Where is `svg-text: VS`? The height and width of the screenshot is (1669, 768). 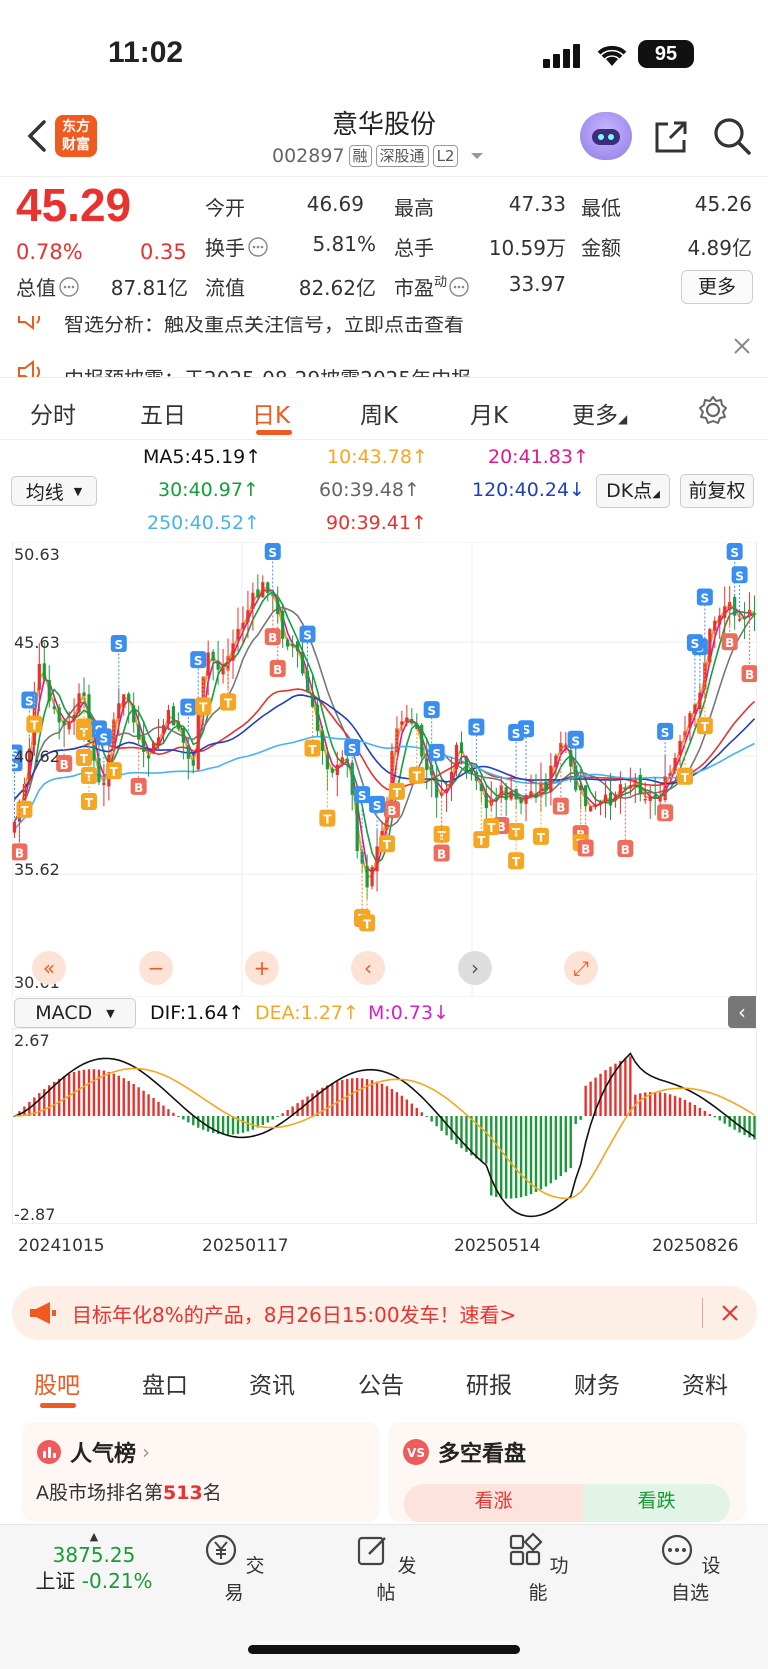
svg-text: VS is located at coordinates (416, 1453).